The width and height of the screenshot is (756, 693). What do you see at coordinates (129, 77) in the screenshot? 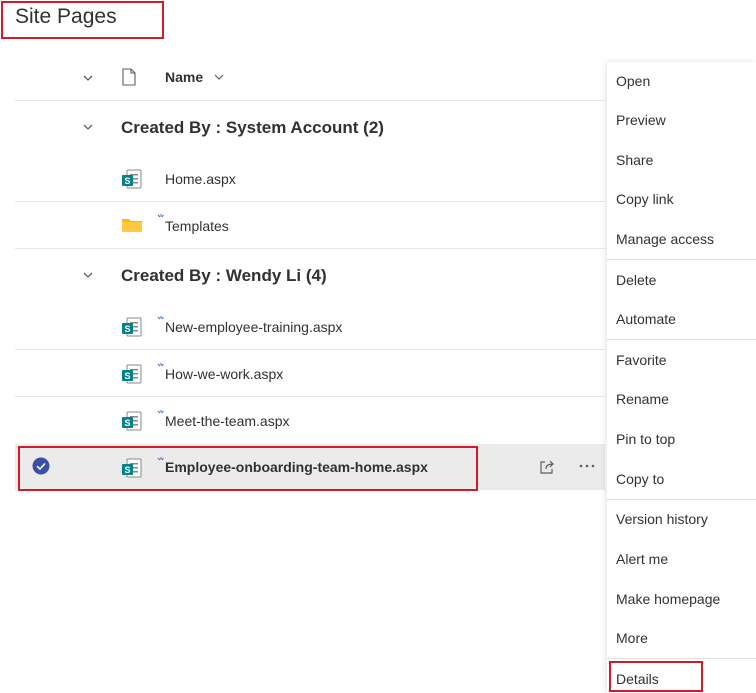
I see `file-type-icon` at bounding box center [129, 77].